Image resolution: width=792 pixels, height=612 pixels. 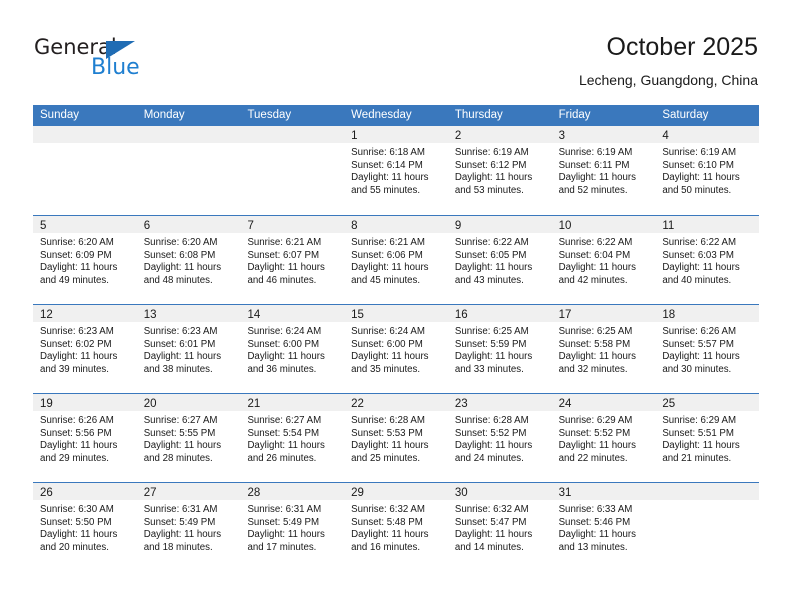 I want to click on daylight-text: Daylight: 11 hours and 50 minutes., so click(x=701, y=184).